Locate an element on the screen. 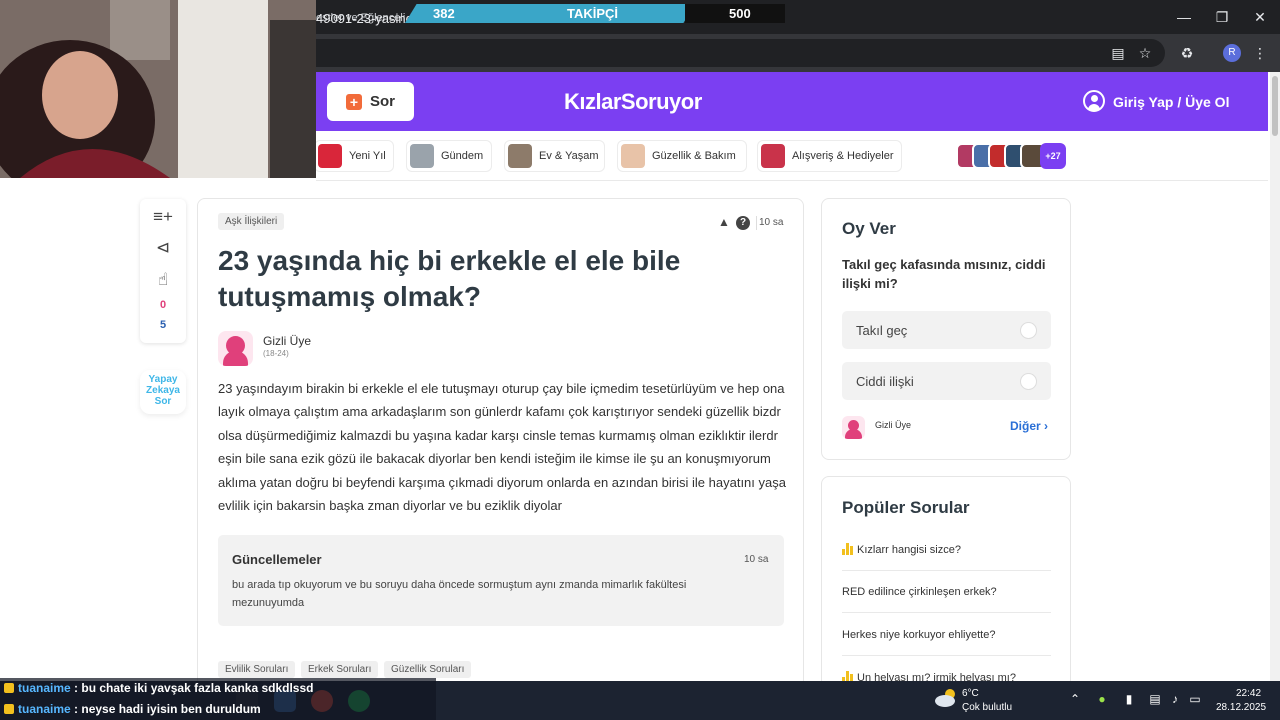  popular-question-item: Herkes niye korkuyor ehliyette? is located at coordinates (946, 635).